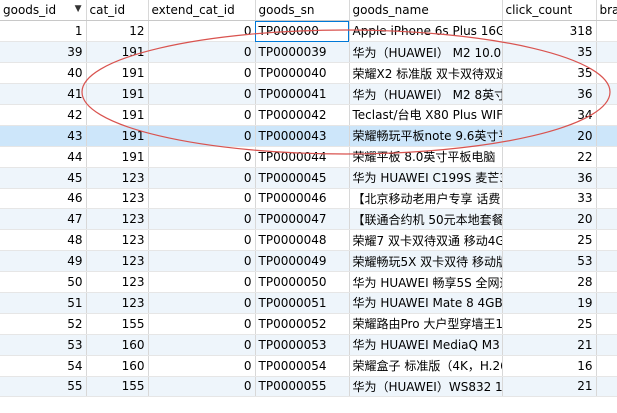 The height and width of the screenshot is (413, 617). I want to click on cell-goods-id: 53, so click(43, 345).